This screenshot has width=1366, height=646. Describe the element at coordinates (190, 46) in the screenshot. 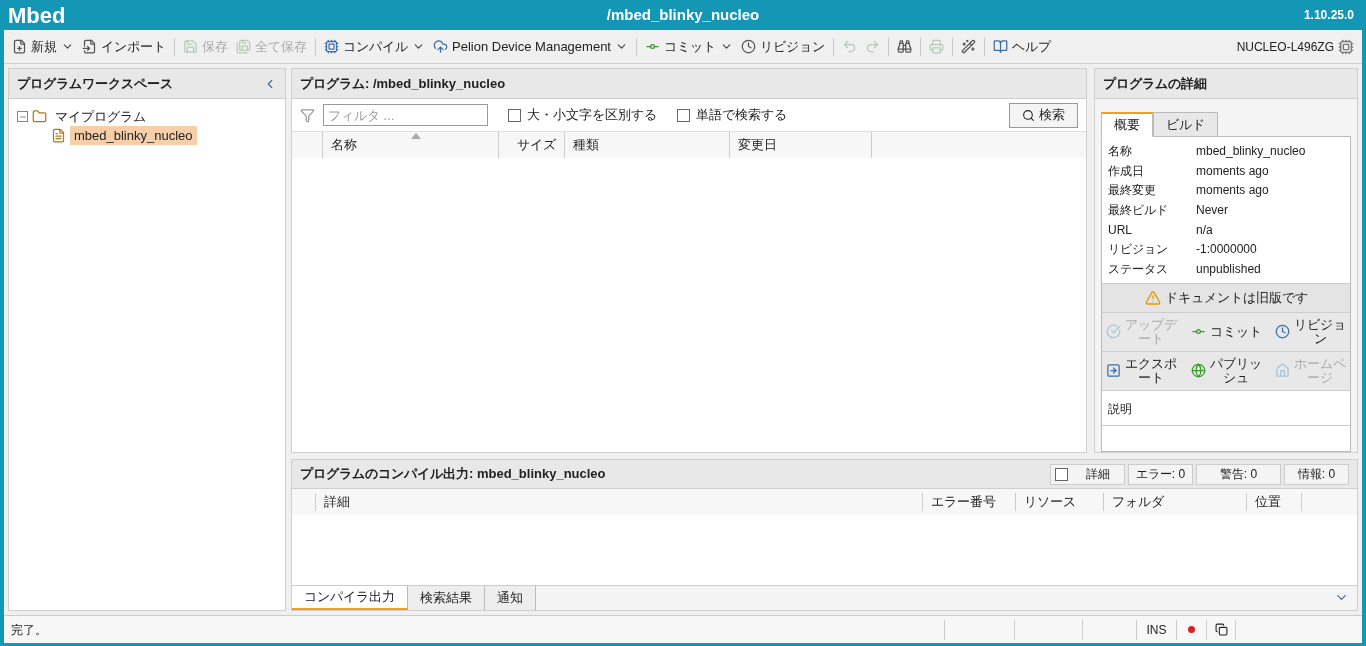

I see `save-icon` at that location.